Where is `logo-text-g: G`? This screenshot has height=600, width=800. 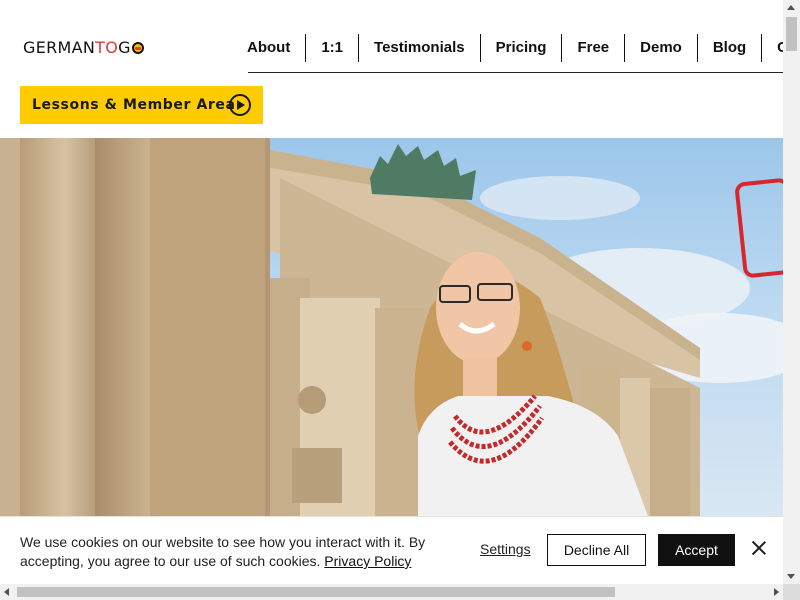 logo-text-g: G is located at coordinates (124, 47).